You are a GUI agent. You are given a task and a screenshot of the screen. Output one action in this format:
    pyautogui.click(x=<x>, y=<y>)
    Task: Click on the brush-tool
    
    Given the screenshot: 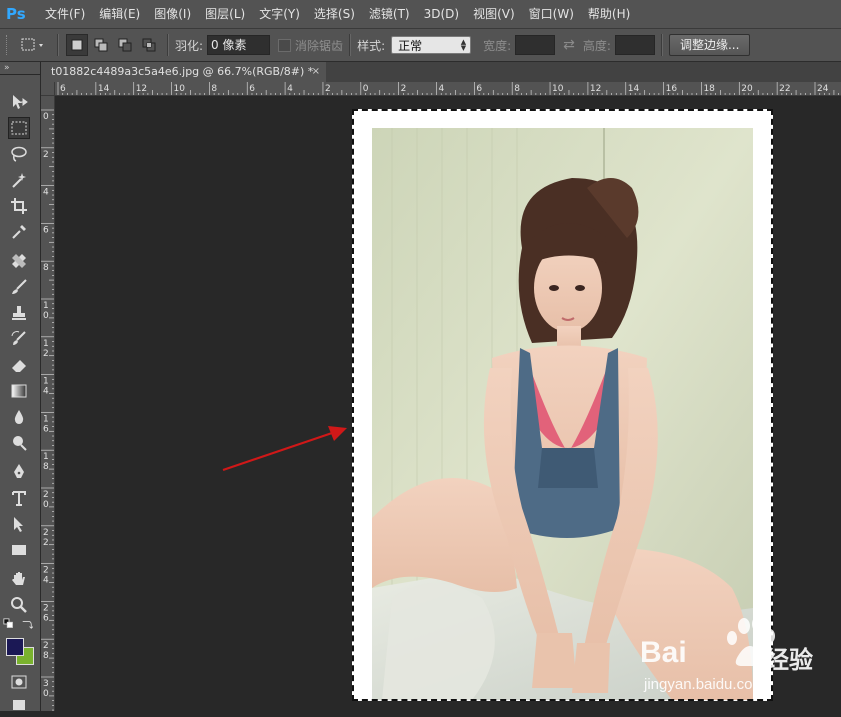 What is the action you would take?
    pyautogui.click(x=19, y=287)
    